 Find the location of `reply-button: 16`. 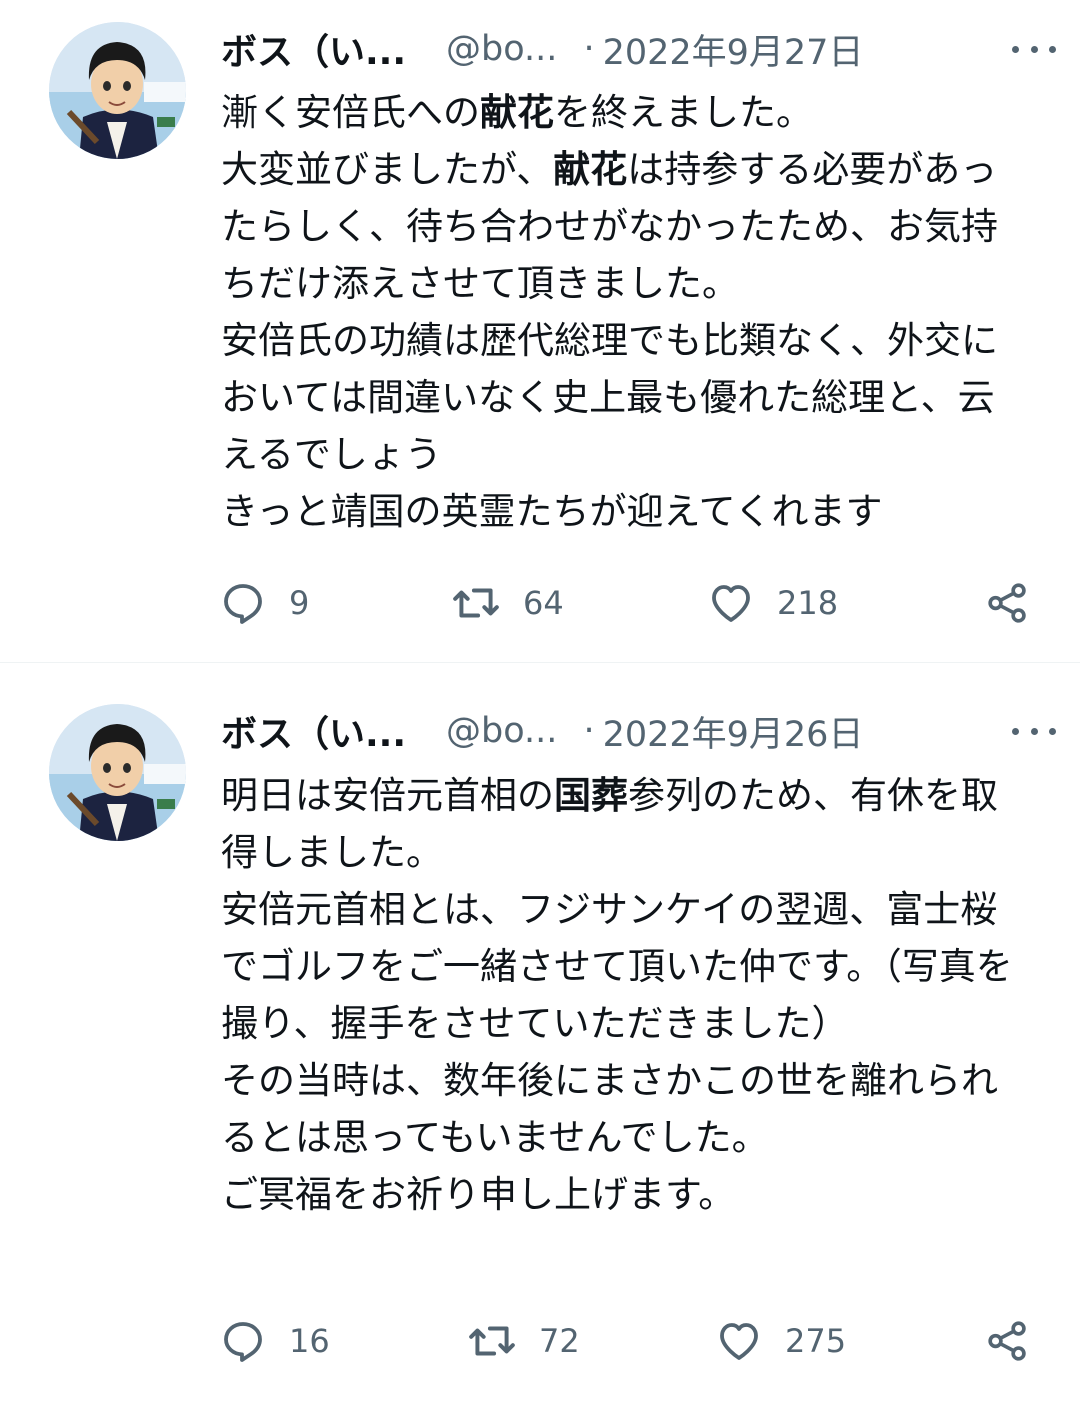

reply-button: 16 is located at coordinates (274, 1341).